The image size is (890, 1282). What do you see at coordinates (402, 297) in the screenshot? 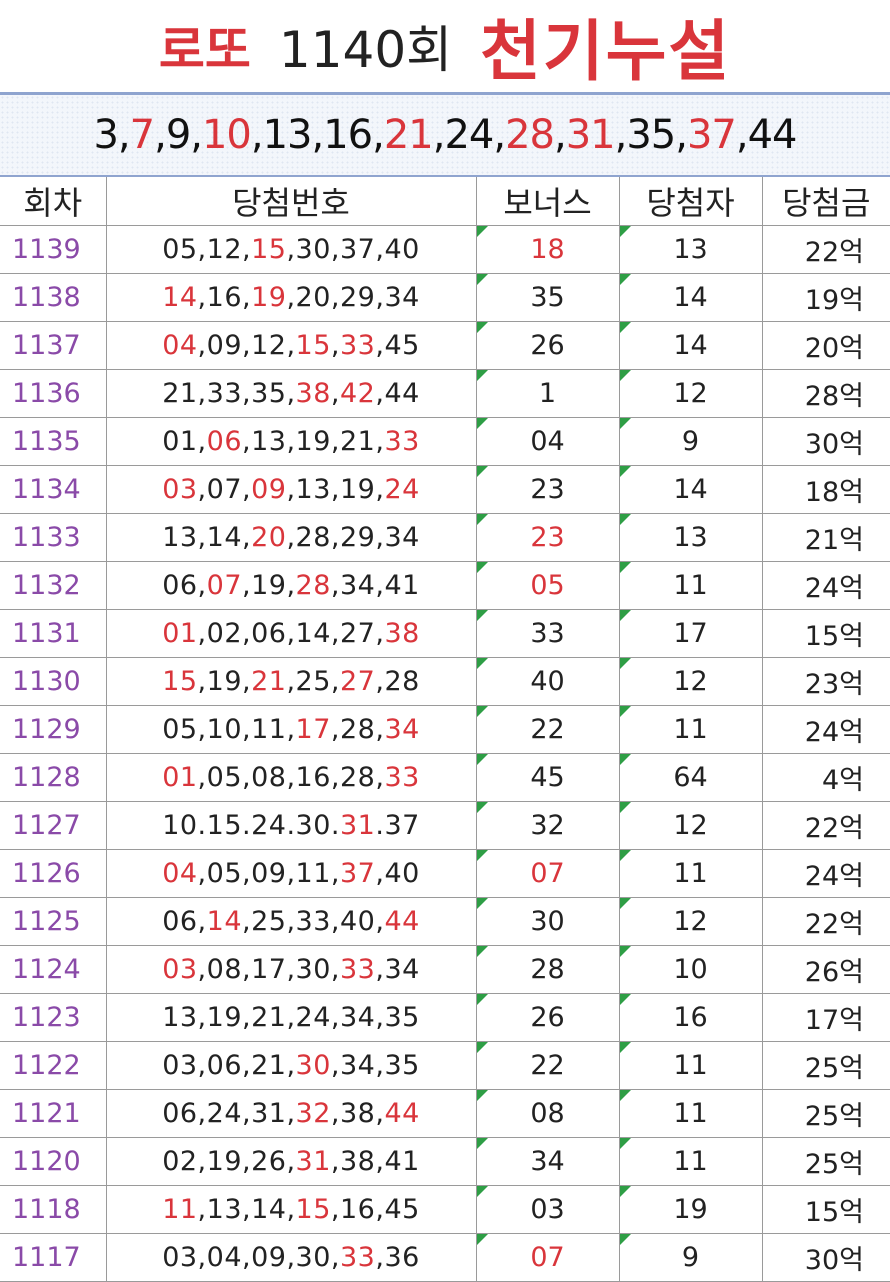
I see `winning-number: 34` at bounding box center [402, 297].